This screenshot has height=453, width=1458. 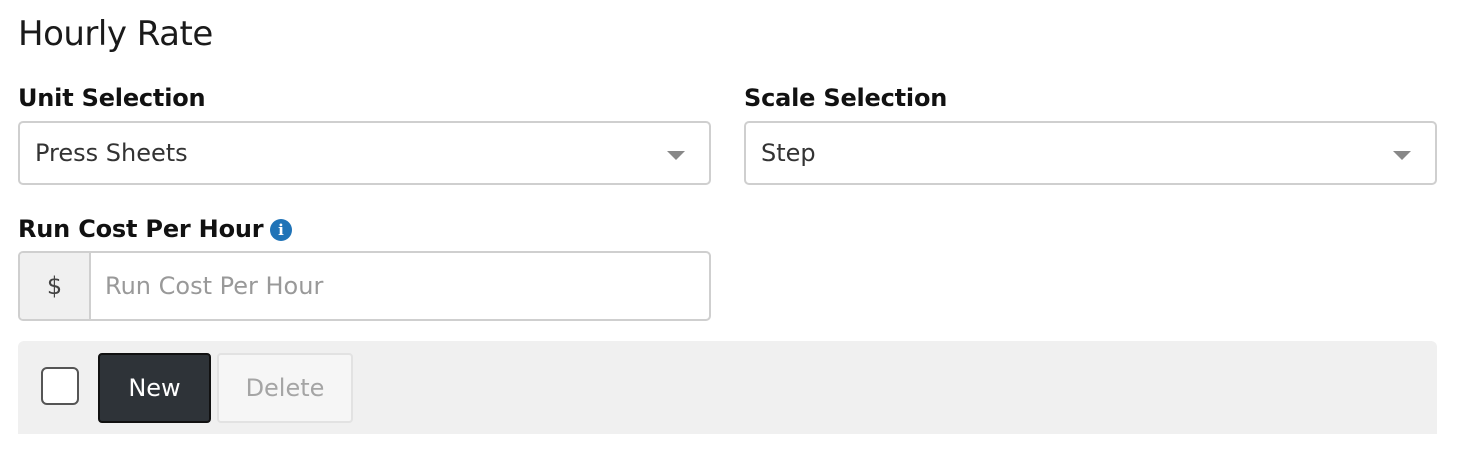 What do you see at coordinates (364, 153) in the screenshot?
I see `unit-selection-dropdown: Press Sheets` at bounding box center [364, 153].